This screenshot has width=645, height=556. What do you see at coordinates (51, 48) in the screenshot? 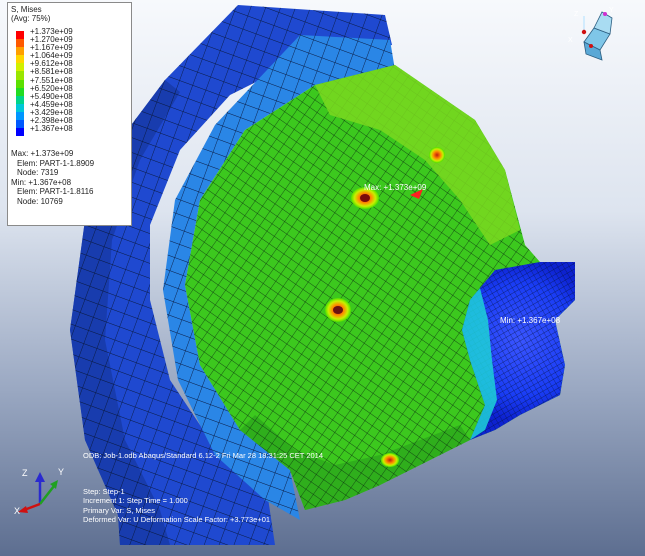
I see `legend-value: +1.167e+09` at bounding box center [51, 48].